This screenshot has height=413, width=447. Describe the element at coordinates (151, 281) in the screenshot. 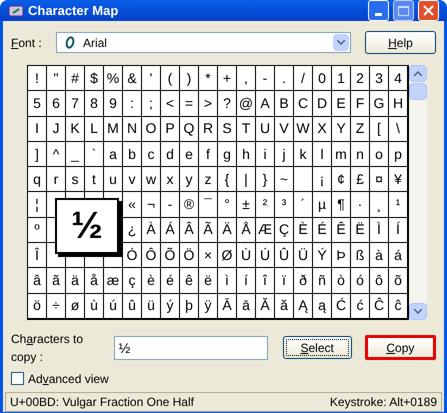

I see `character-cell: è` at that location.